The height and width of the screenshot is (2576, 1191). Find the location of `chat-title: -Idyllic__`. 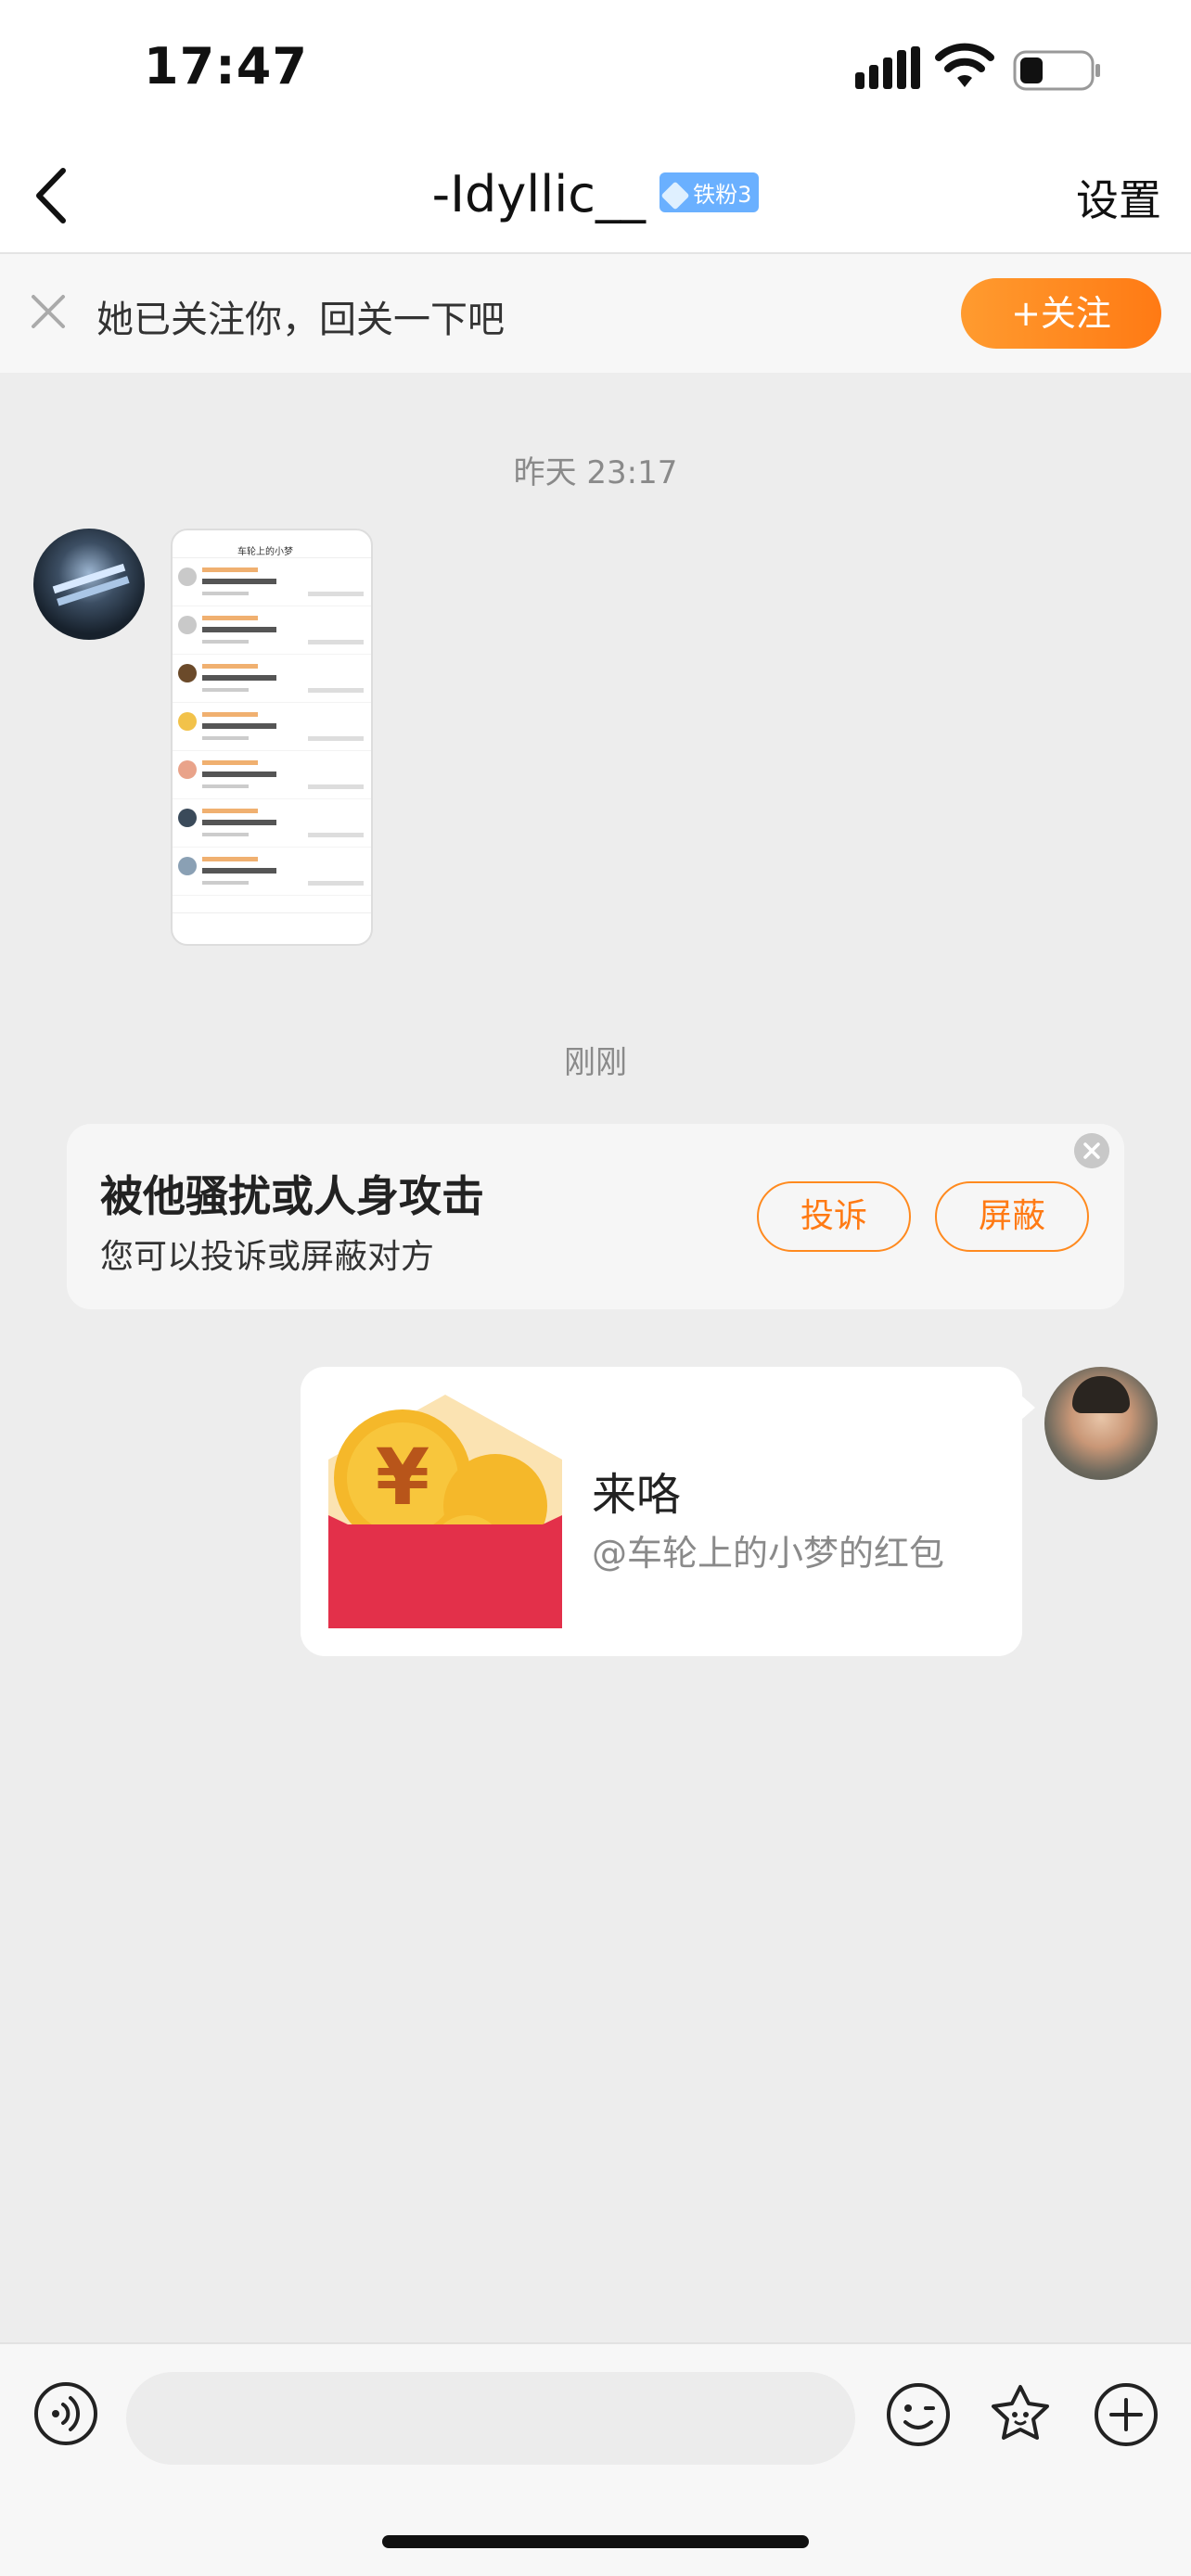

chat-title: -Idyllic__ is located at coordinates (539, 194).